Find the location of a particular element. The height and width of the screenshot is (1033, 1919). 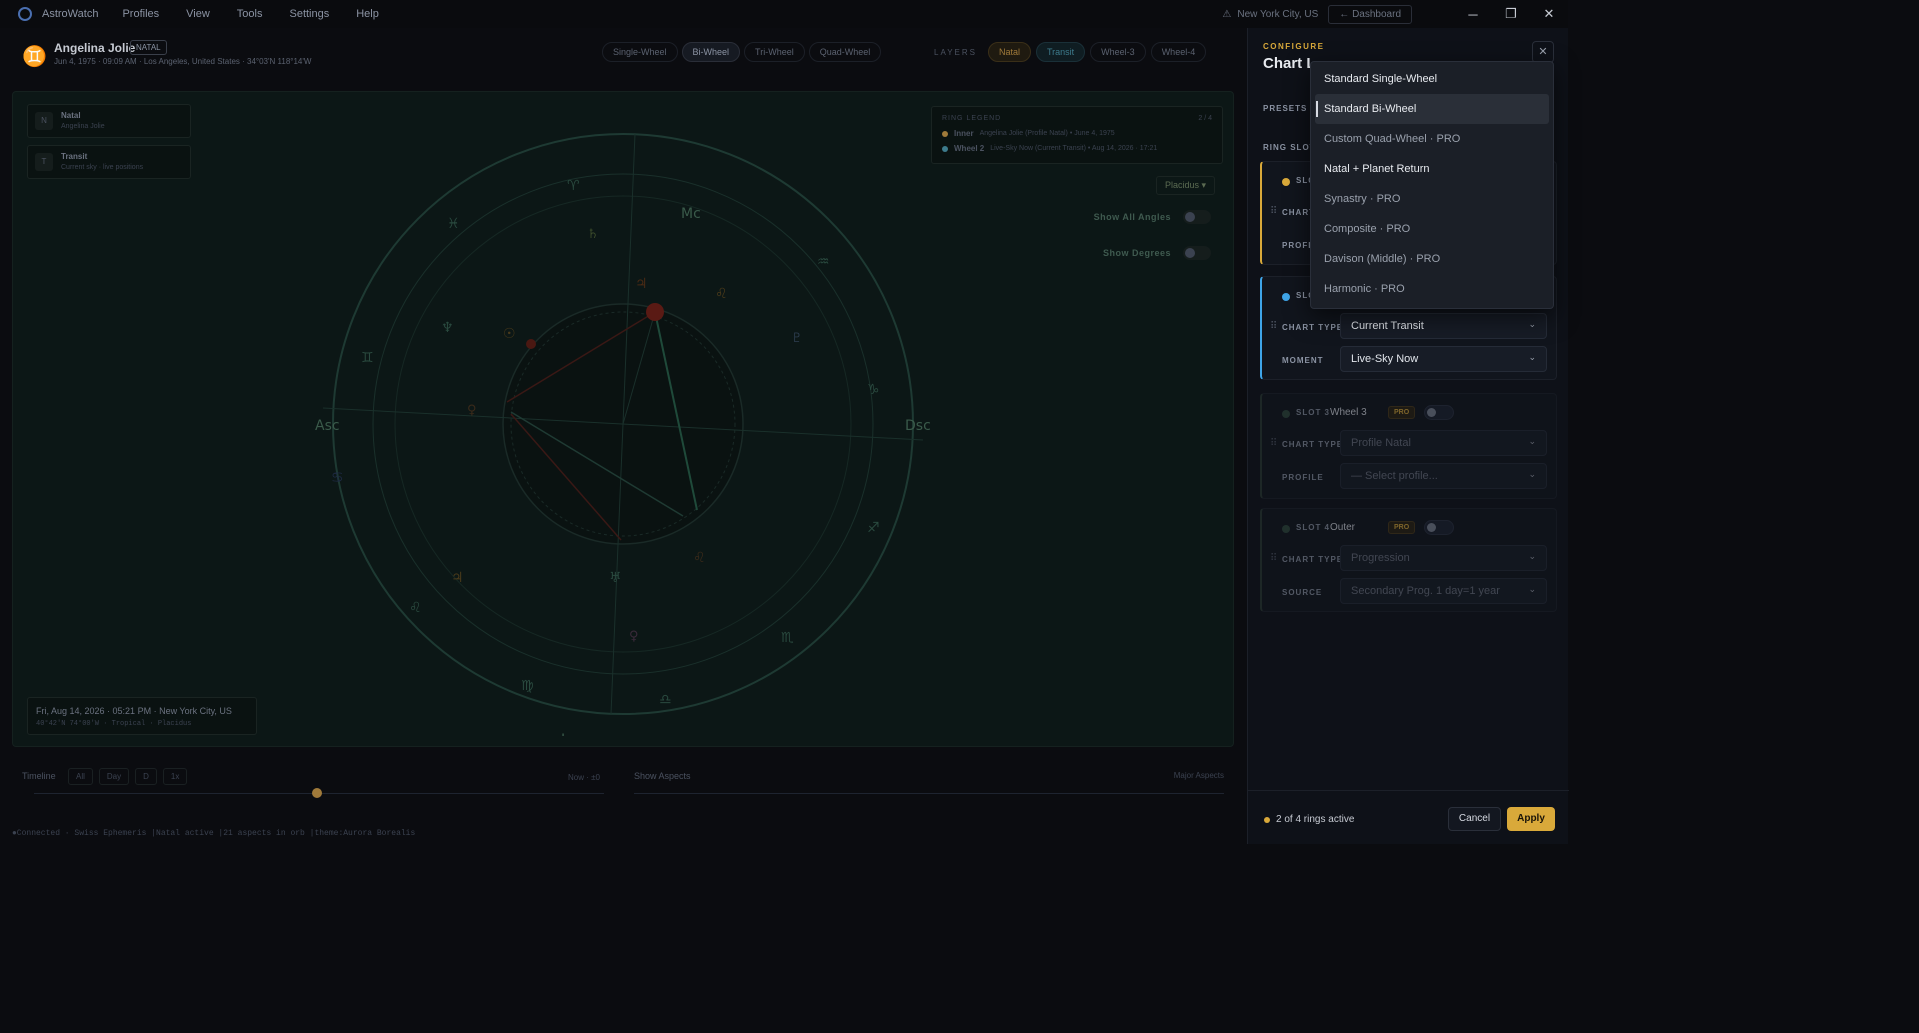

show-all-angles-toggle is located at coordinates (1197, 217).